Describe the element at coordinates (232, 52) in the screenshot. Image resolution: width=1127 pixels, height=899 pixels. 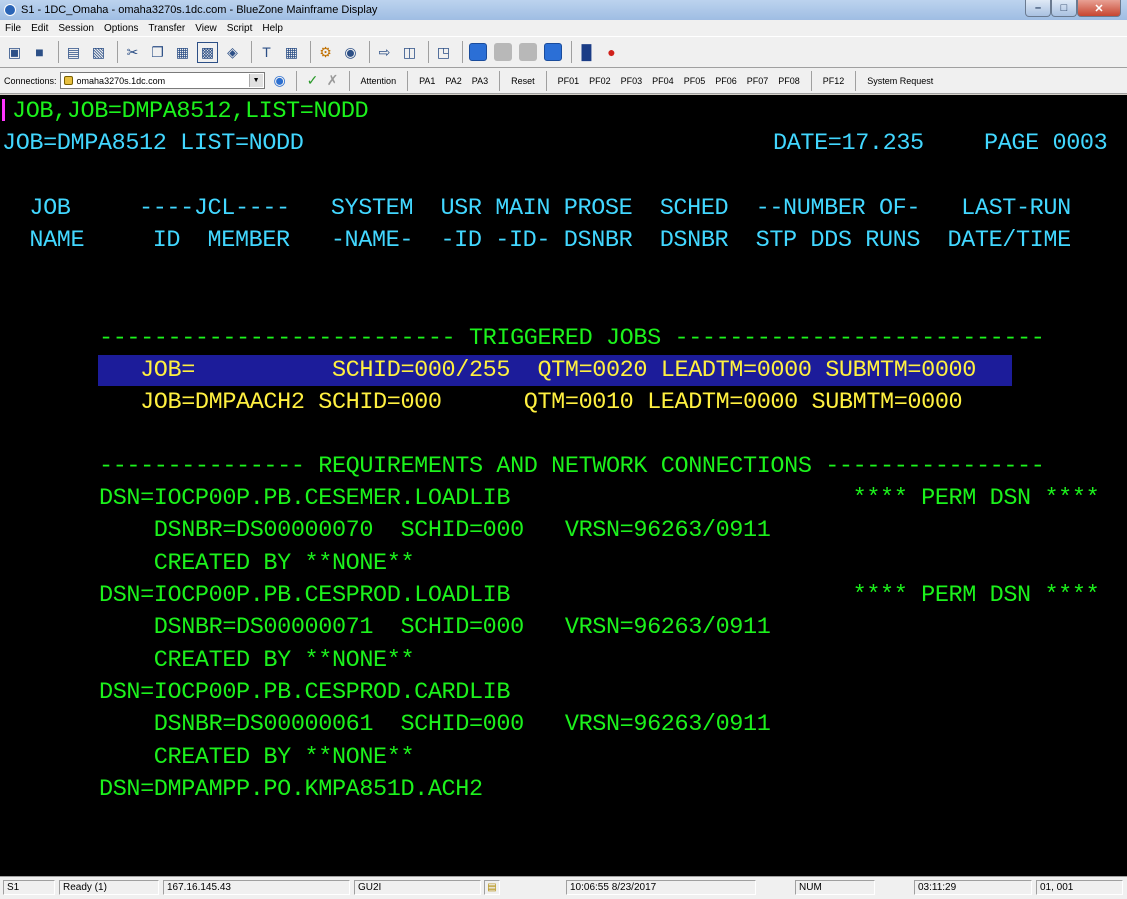
I see `network-icon: ◈` at that location.